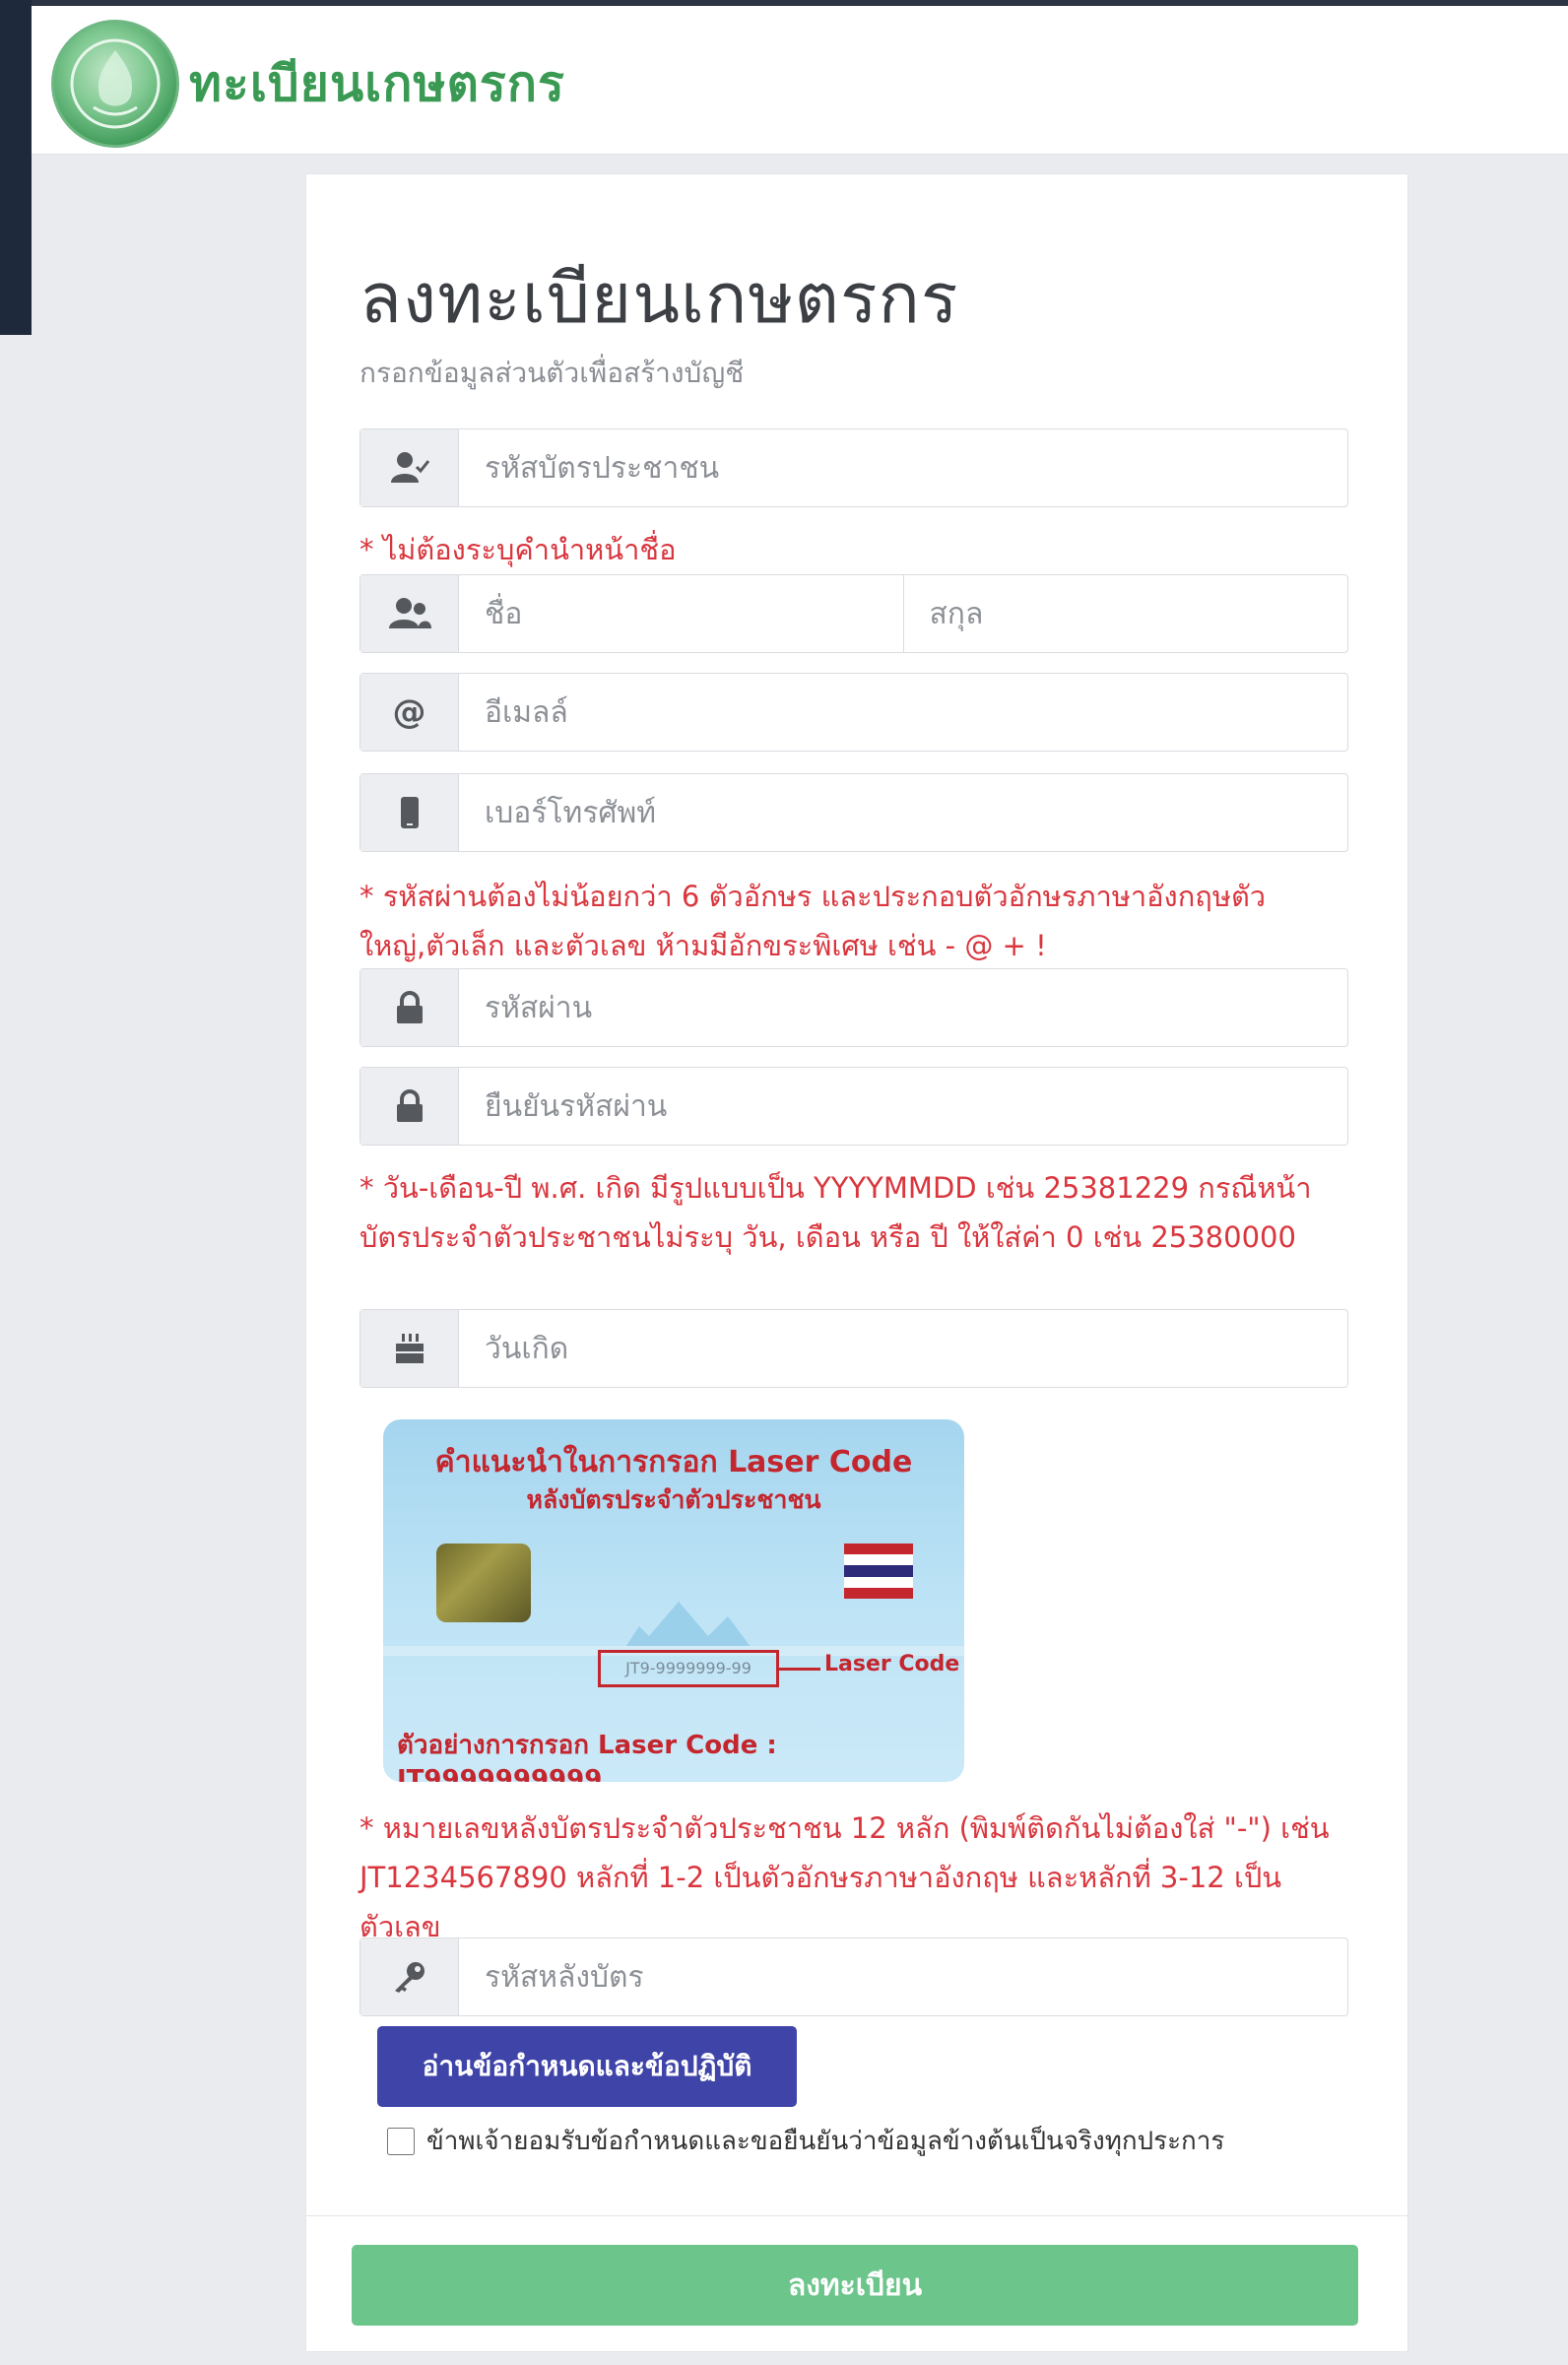 This screenshot has height=2365, width=1568. What do you see at coordinates (552, 373) in the screenshot?
I see `page-subtitle: กรอกข้อมูลส่วนตัวเพื่อสร้างบัญชี` at bounding box center [552, 373].